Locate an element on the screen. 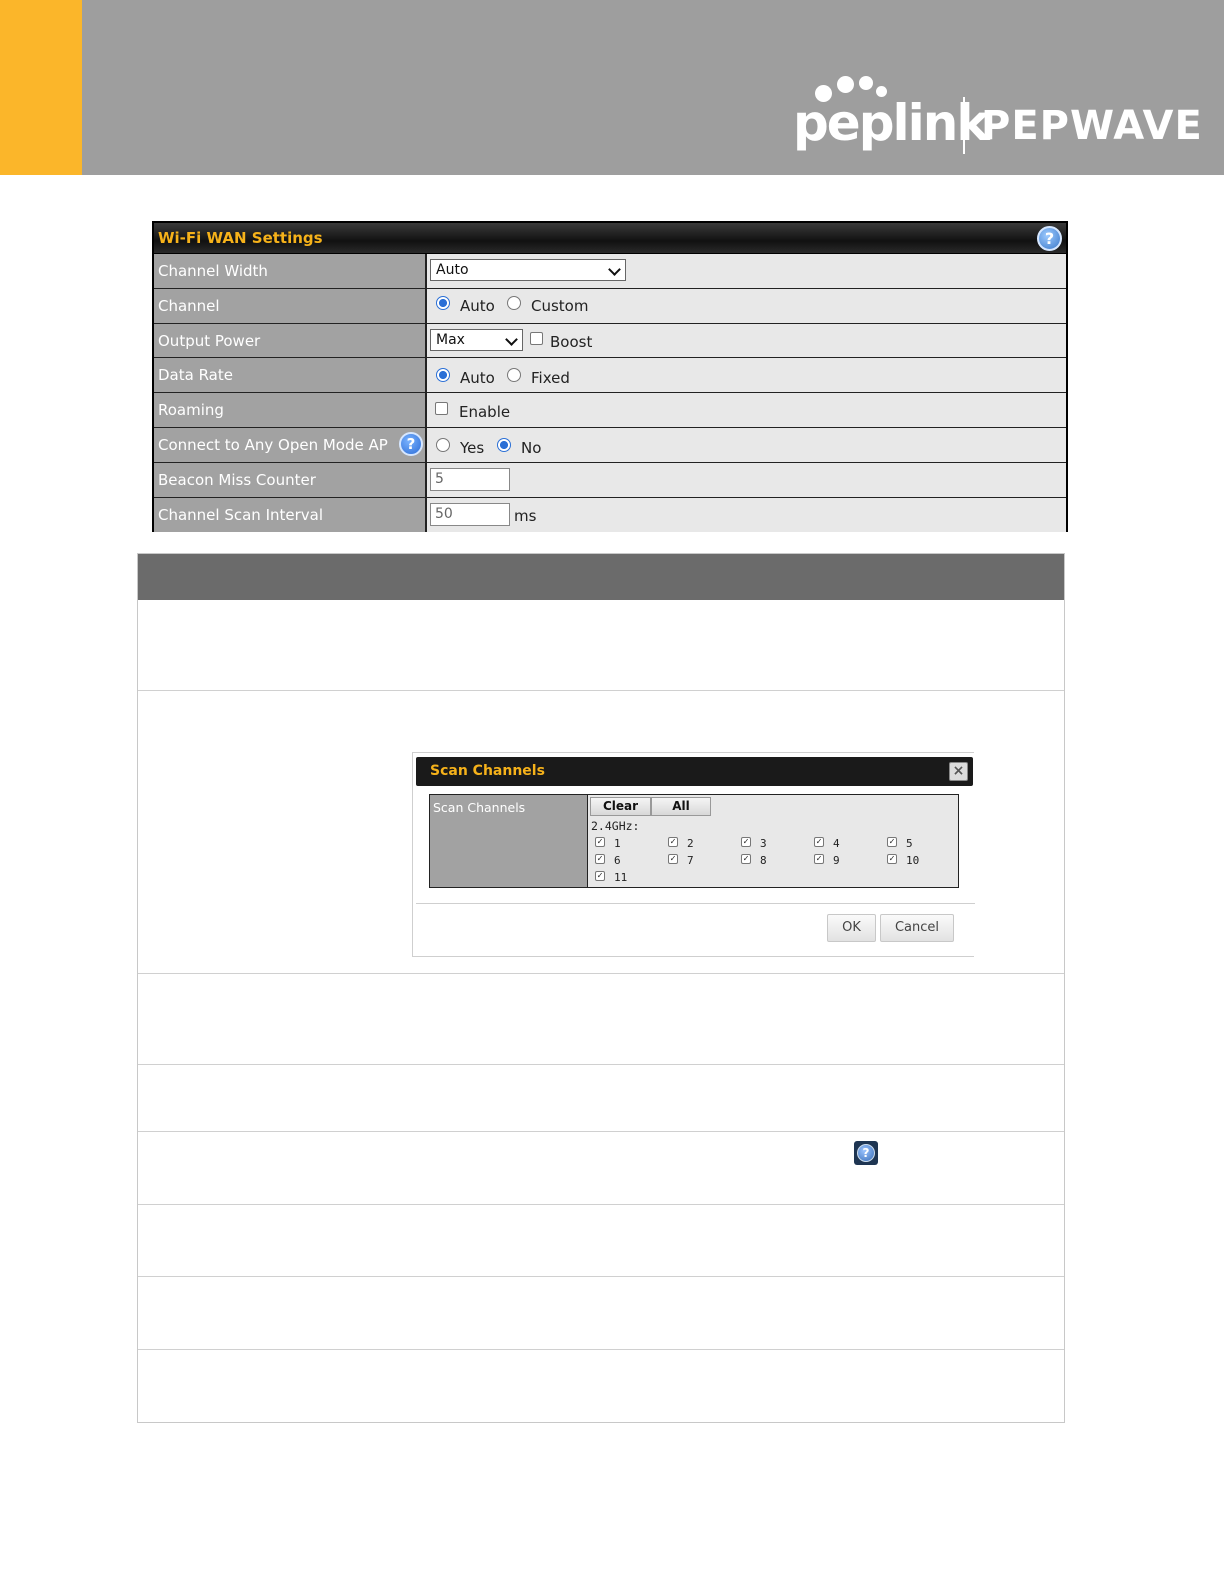 The height and width of the screenshot is (1584, 1224). dialog-title: Scan Channels is located at coordinates (487, 771).